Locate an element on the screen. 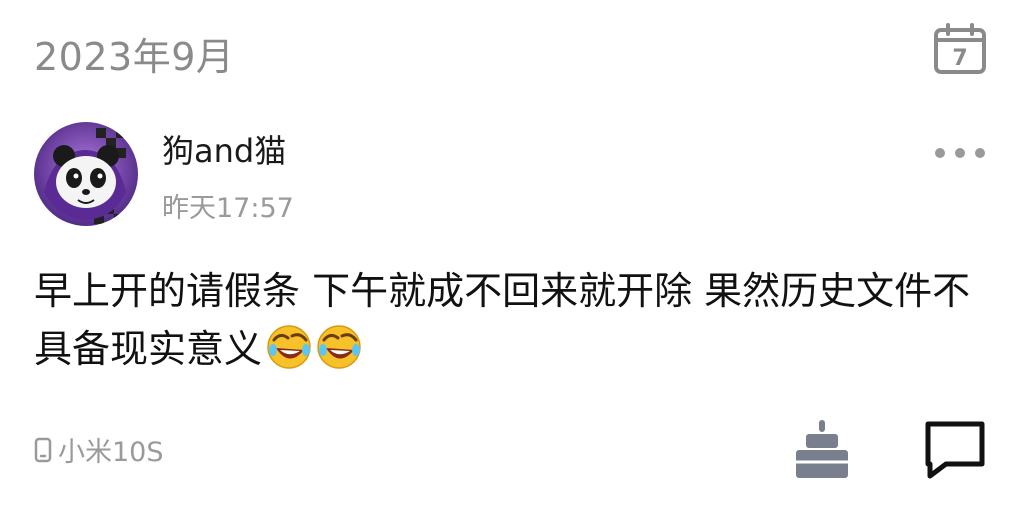 The height and width of the screenshot is (508, 1024). cake-button is located at coordinates (822, 450).